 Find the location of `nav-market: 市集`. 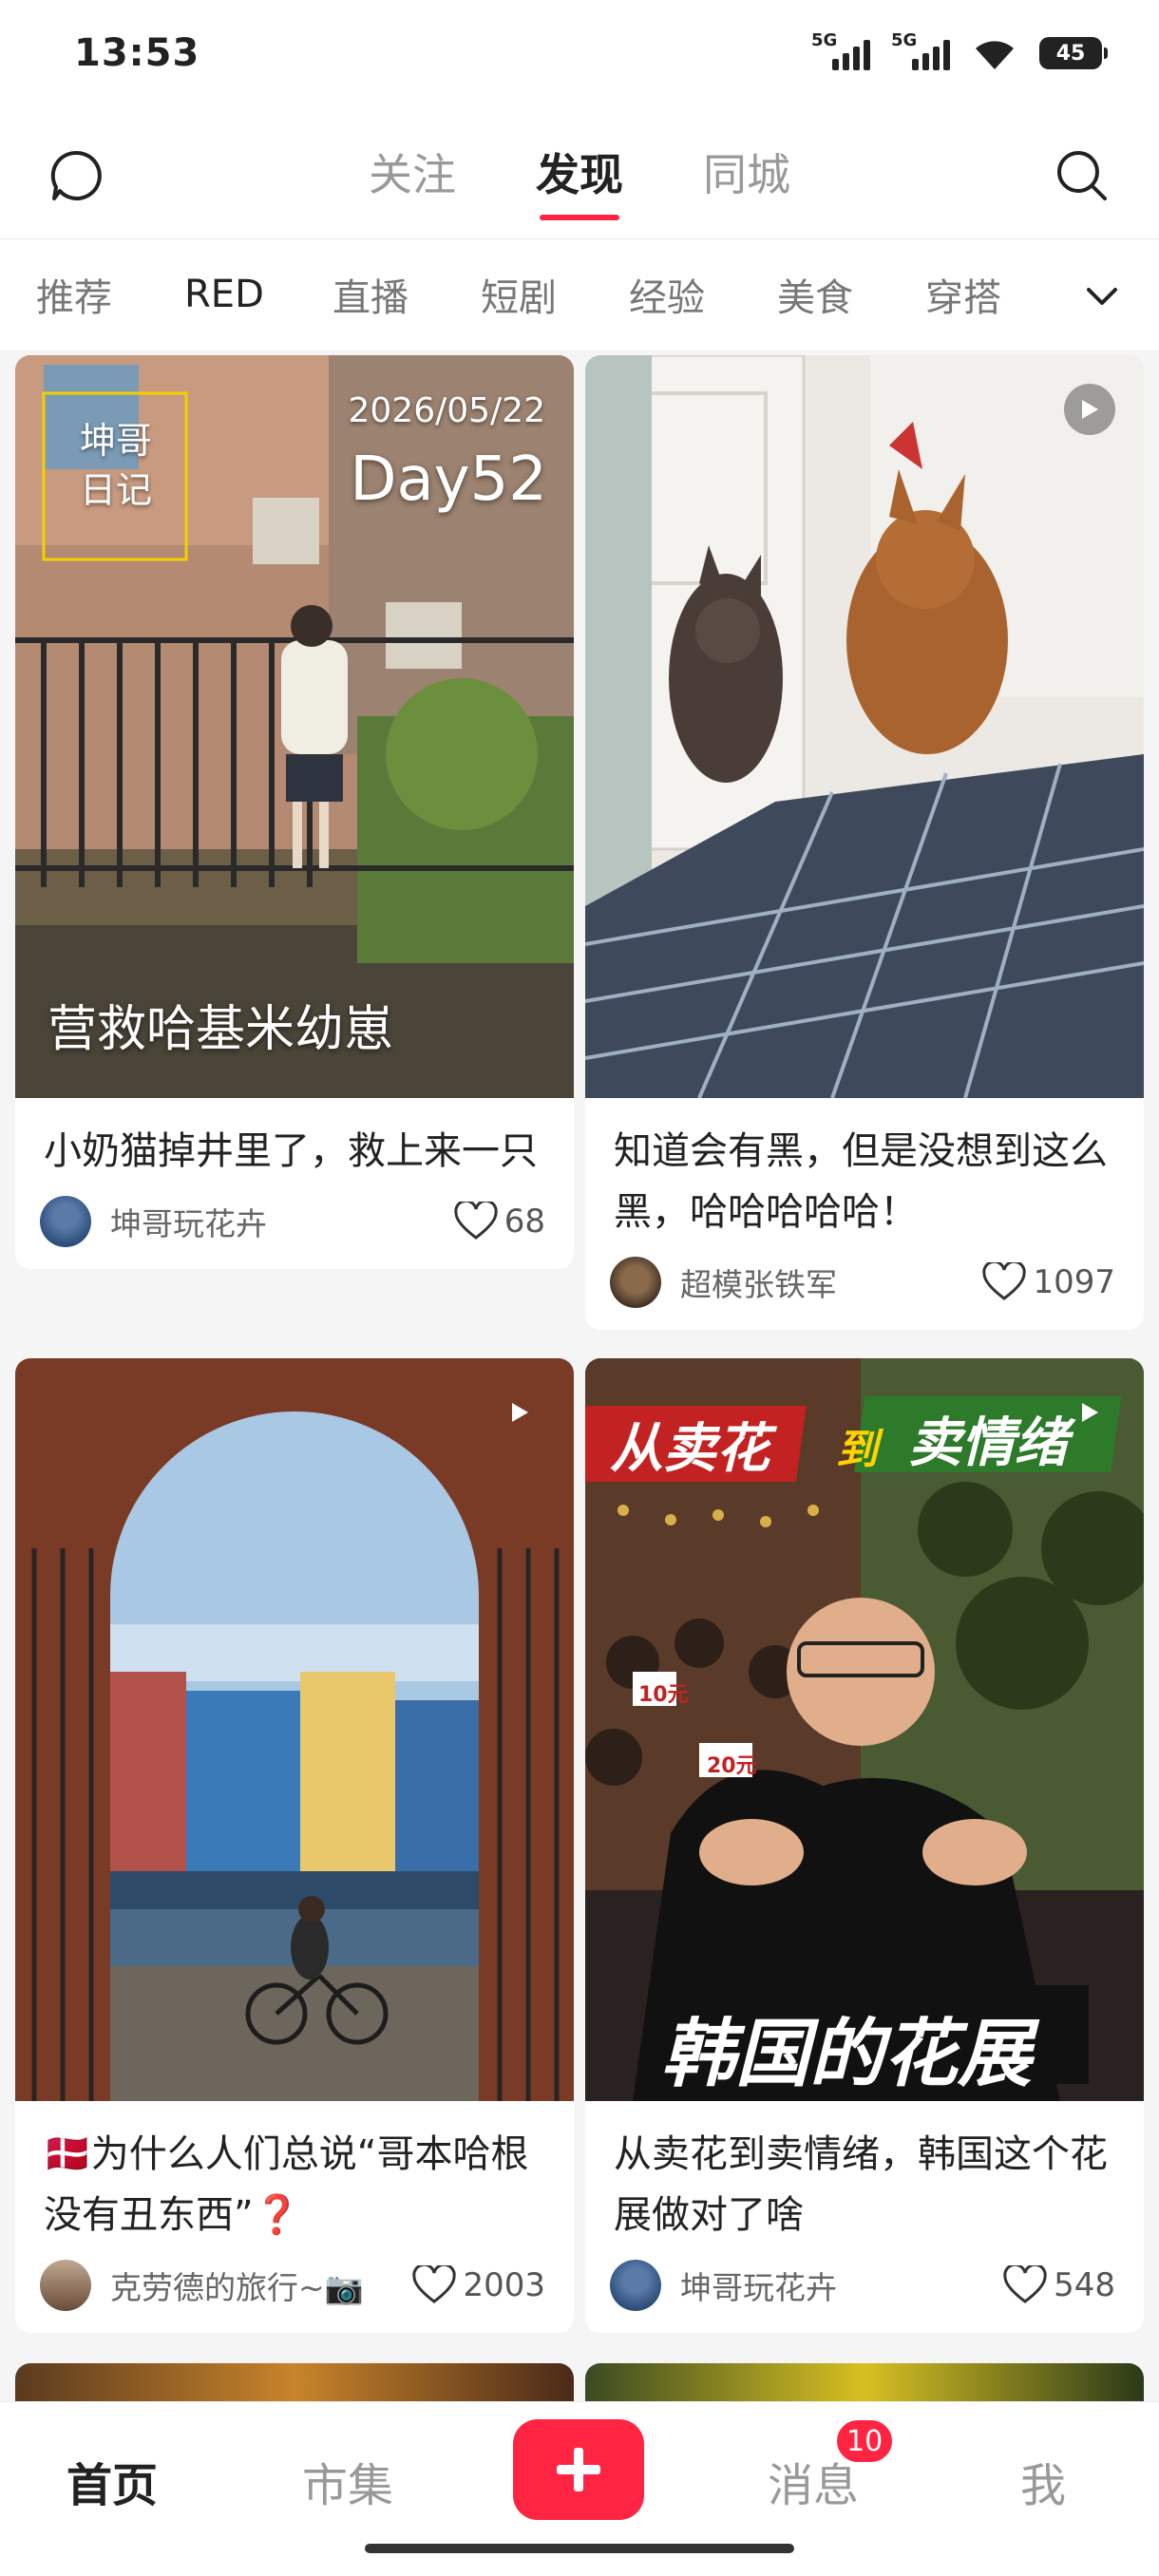

nav-market: 市集 is located at coordinates (347, 2481).